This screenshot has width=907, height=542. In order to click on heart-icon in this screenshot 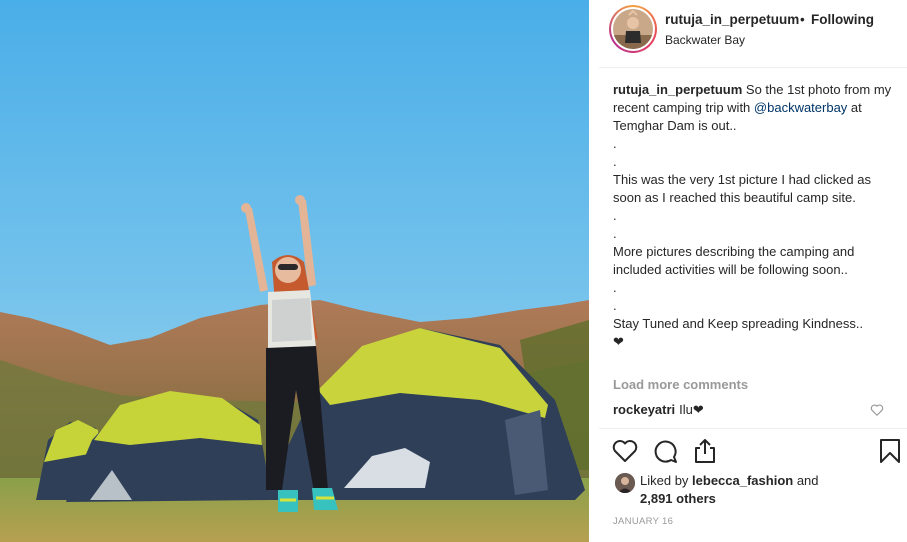, I will do `click(625, 451)`.